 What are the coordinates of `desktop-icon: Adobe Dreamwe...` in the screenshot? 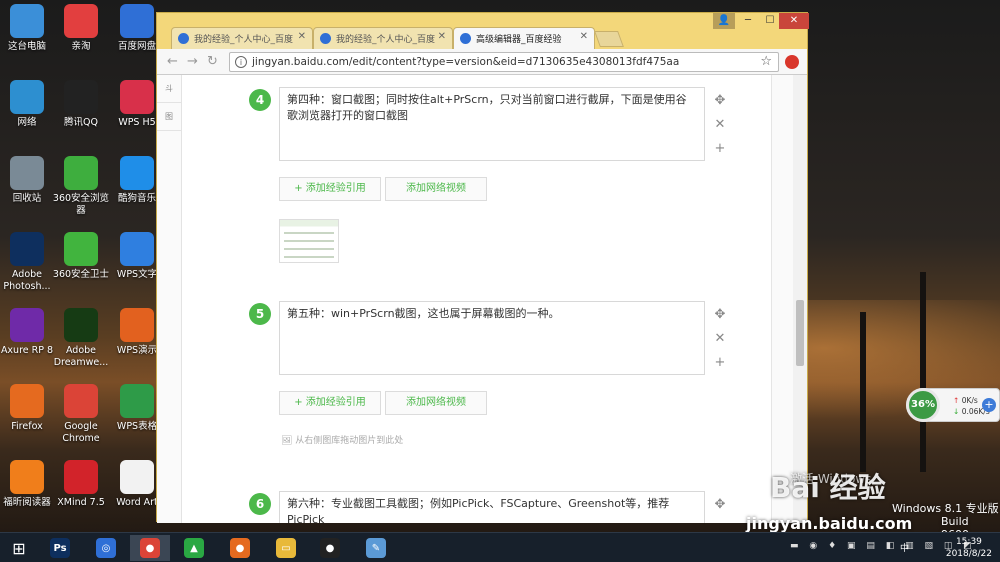 It's located at (81, 338).